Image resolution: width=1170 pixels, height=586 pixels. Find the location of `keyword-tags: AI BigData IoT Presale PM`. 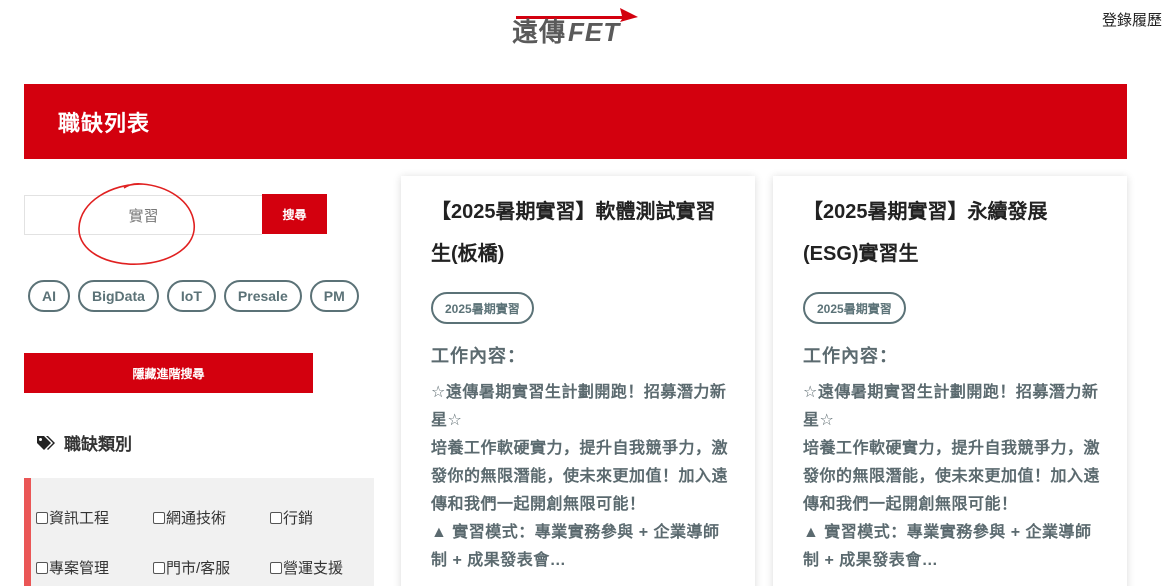

keyword-tags: AI BigData IoT Presale PM is located at coordinates (193, 296).